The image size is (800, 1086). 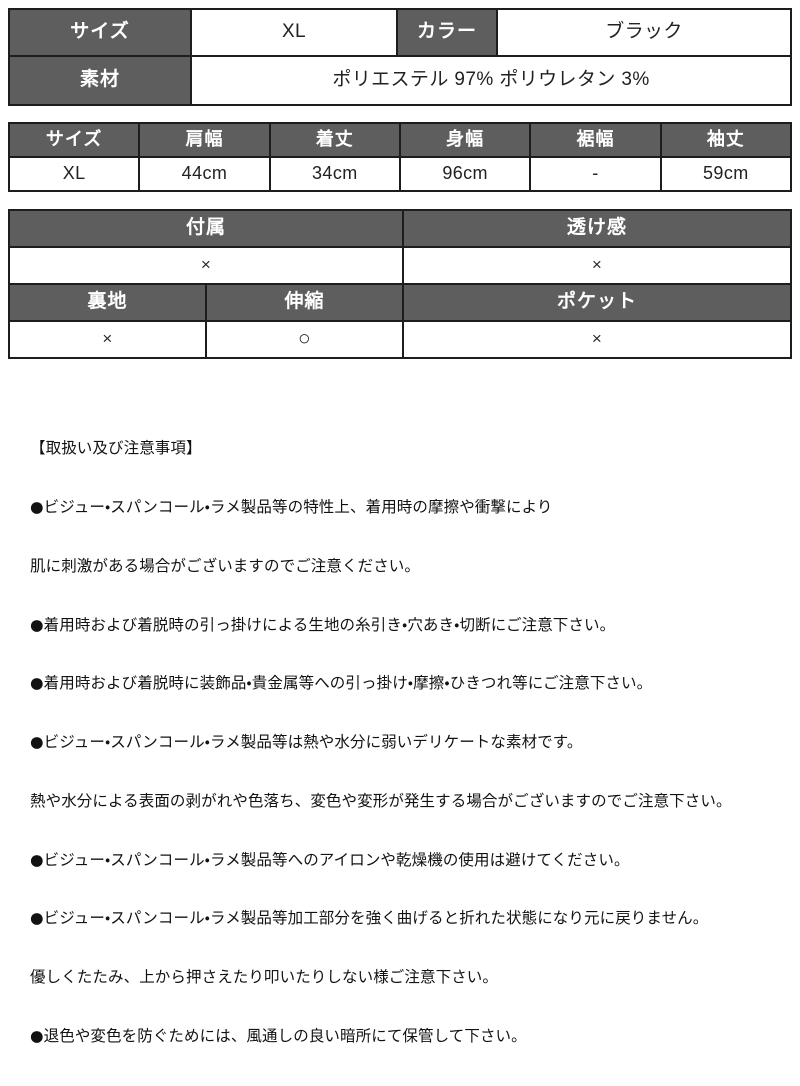 I want to click on table-row: 素材 ポリエステル 97% ポリウレタン 3%, so click(x=400, y=80).